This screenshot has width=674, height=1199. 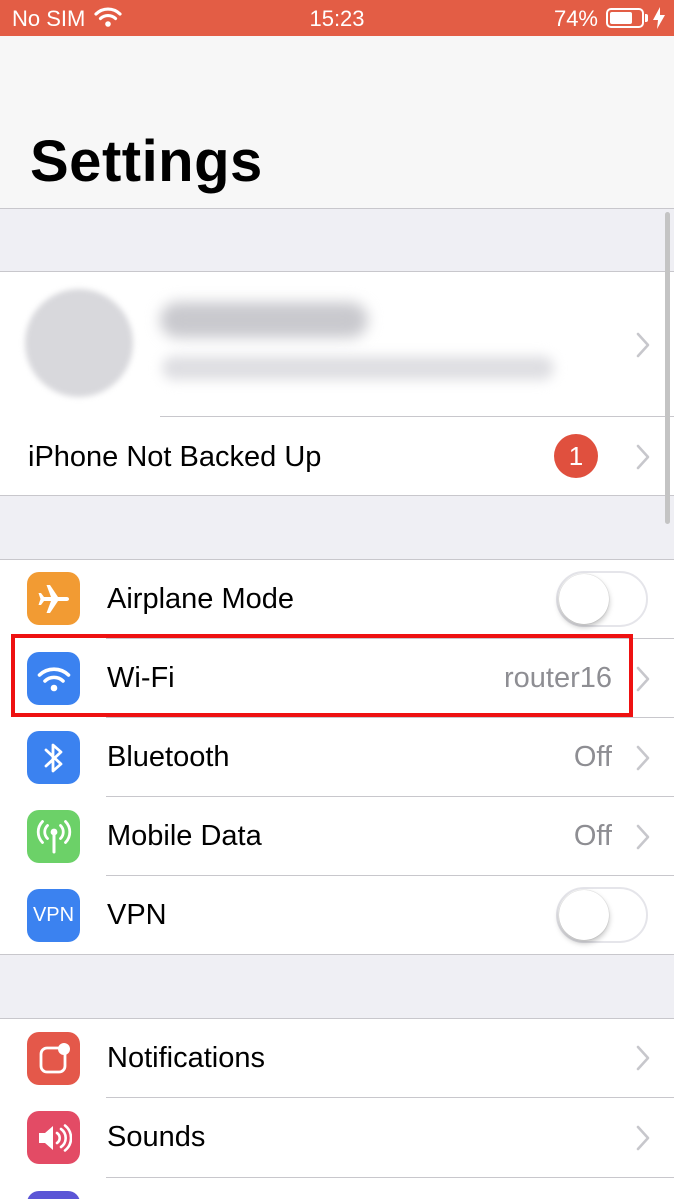 I want to click on next-settings-row, so click(x=337, y=1188).